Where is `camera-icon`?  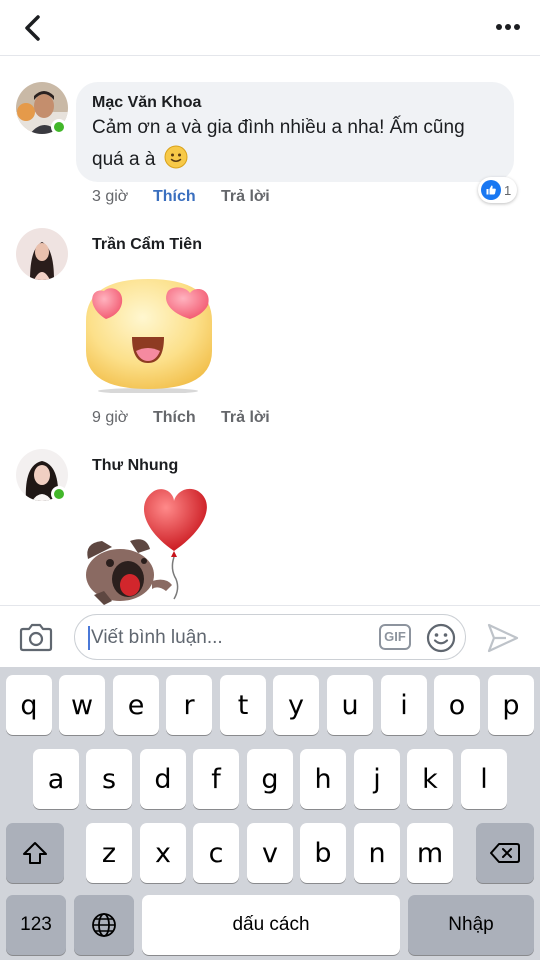
camera-icon is located at coordinates (36, 637).